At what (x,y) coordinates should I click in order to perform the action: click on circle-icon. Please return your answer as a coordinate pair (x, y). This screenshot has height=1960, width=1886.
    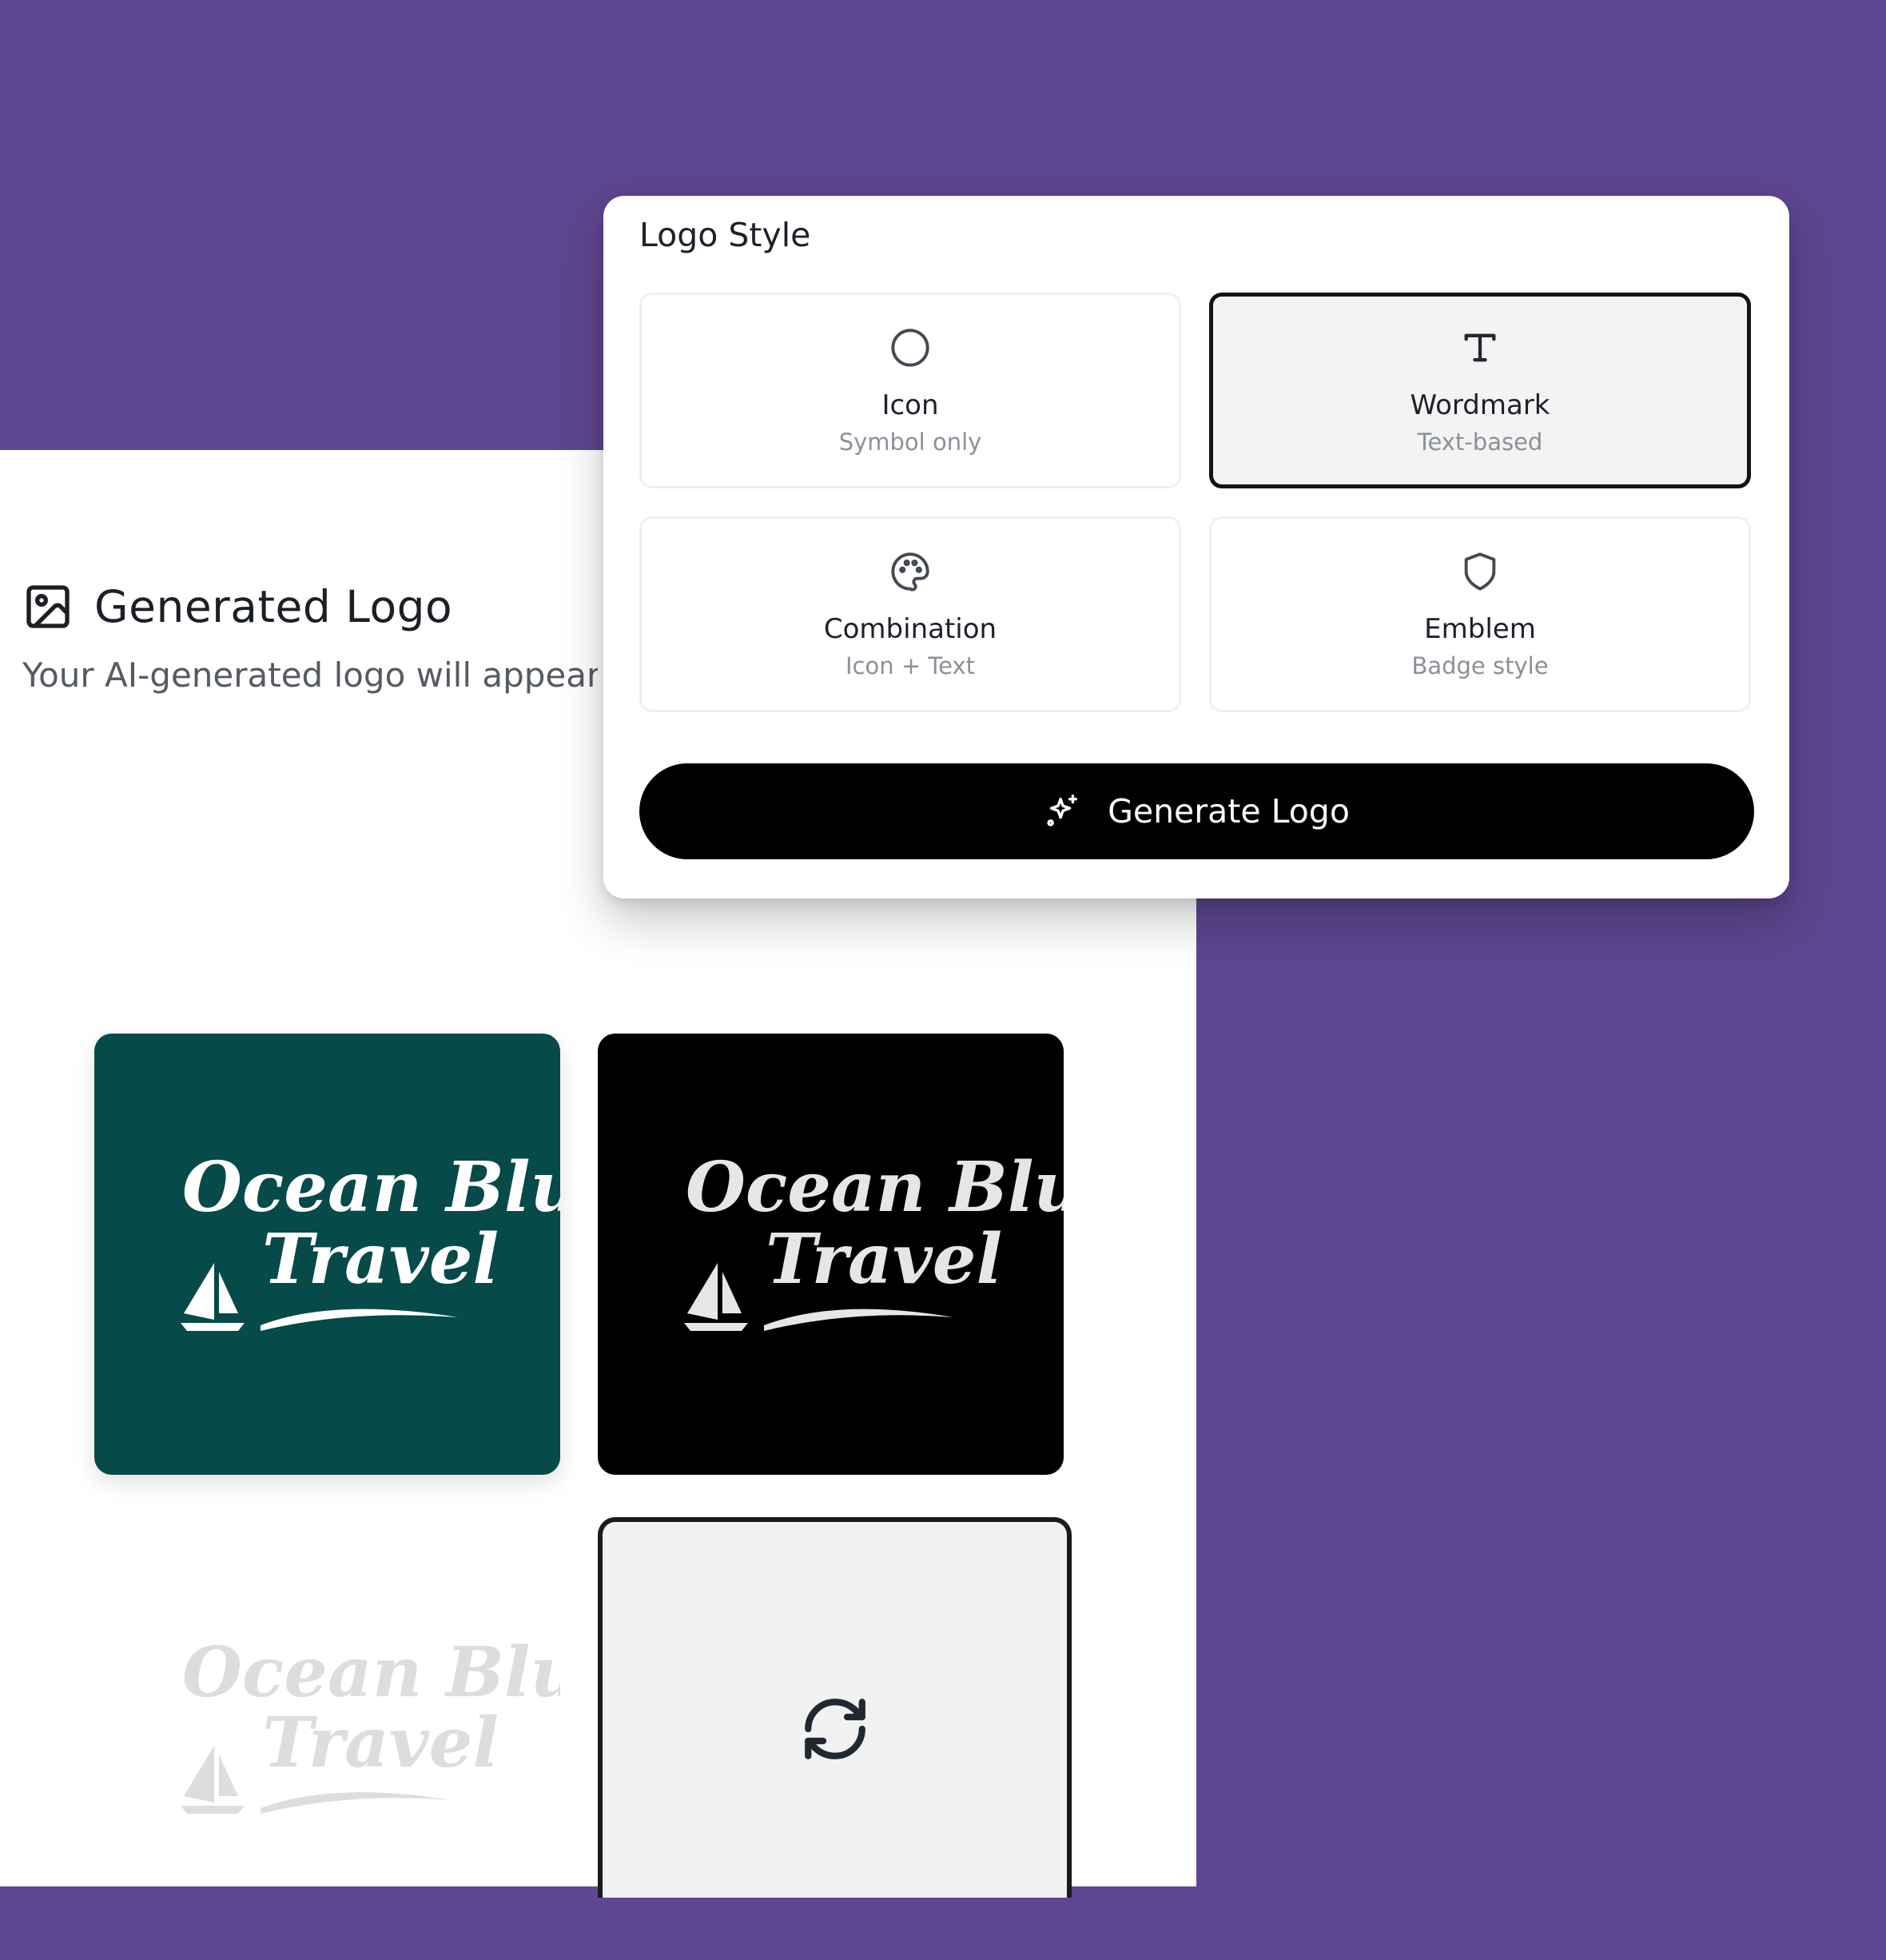
    Looking at the image, I should click on (910, 348).